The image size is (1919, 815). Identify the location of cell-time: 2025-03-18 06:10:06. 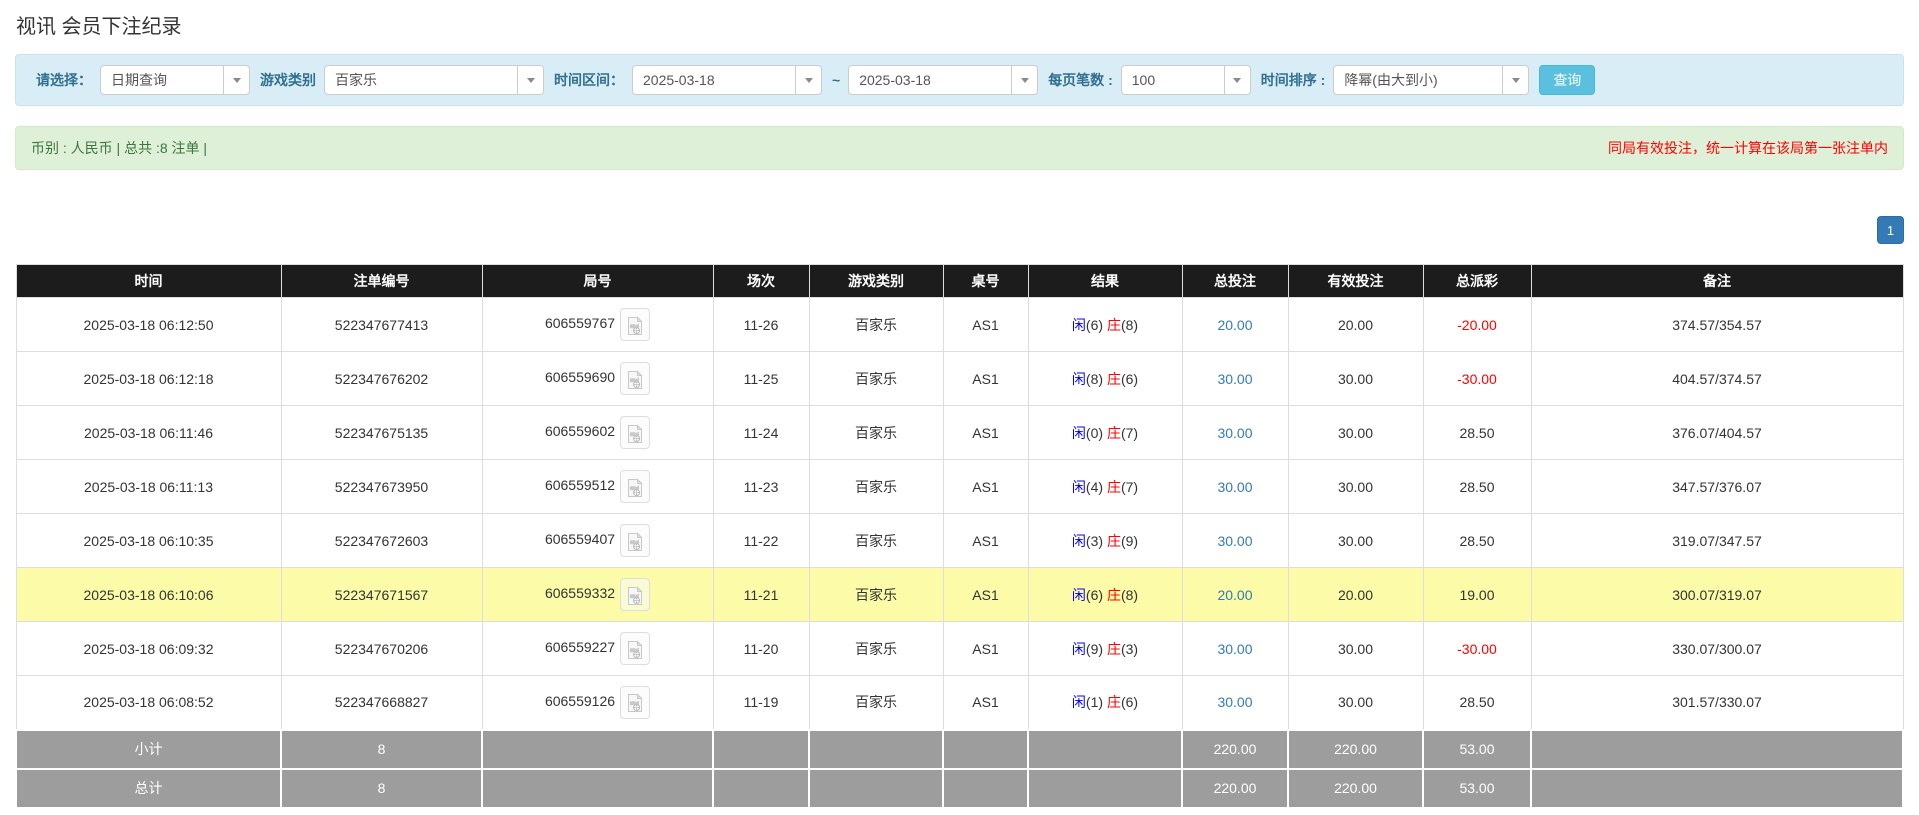
(148, 594).